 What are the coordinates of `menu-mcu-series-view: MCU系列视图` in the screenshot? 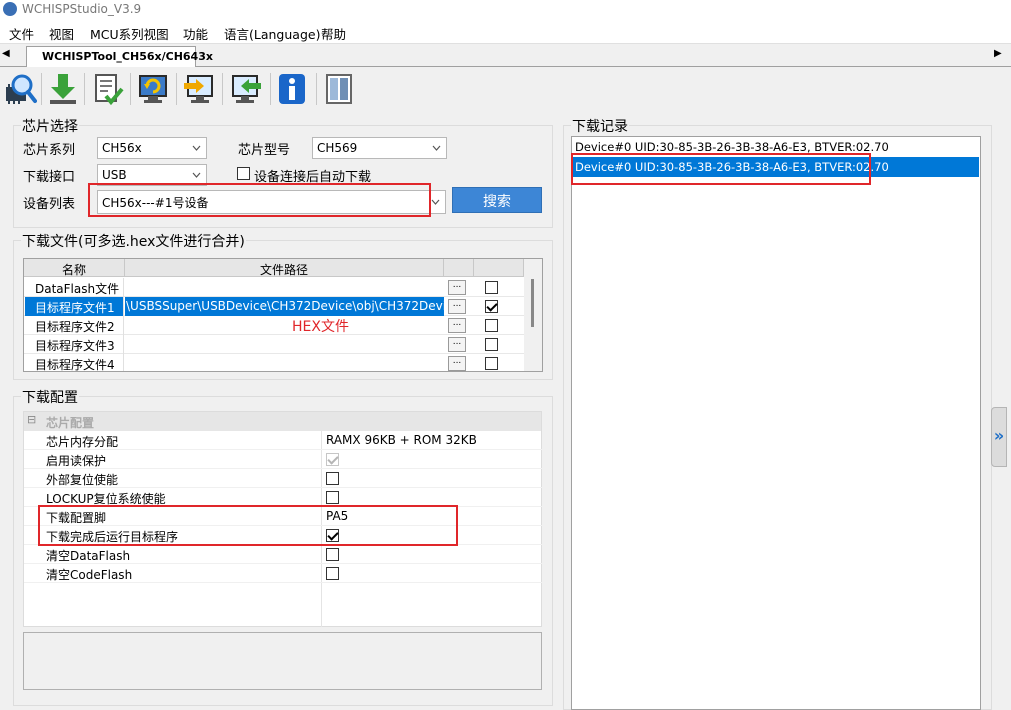 It's located at (129, 33).